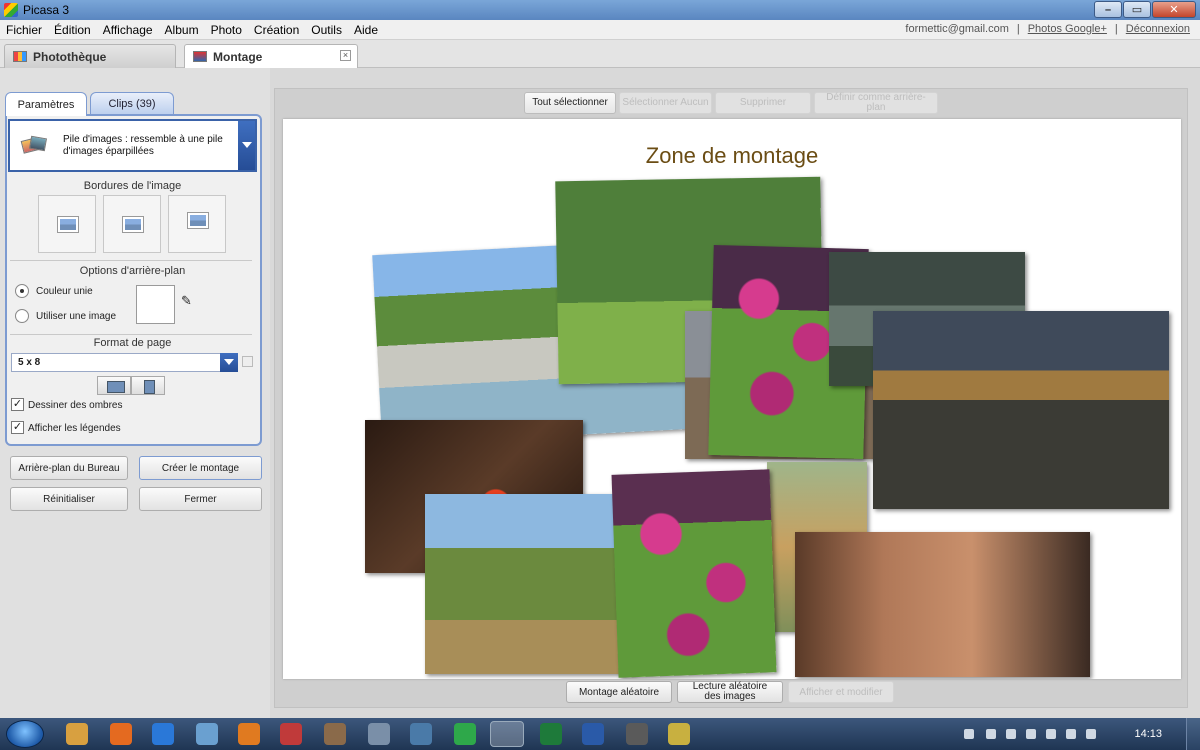  Describe the element at coordinates (64, 291) in the screenshot. I see `solid-color-label: Couleur unie` at that location.